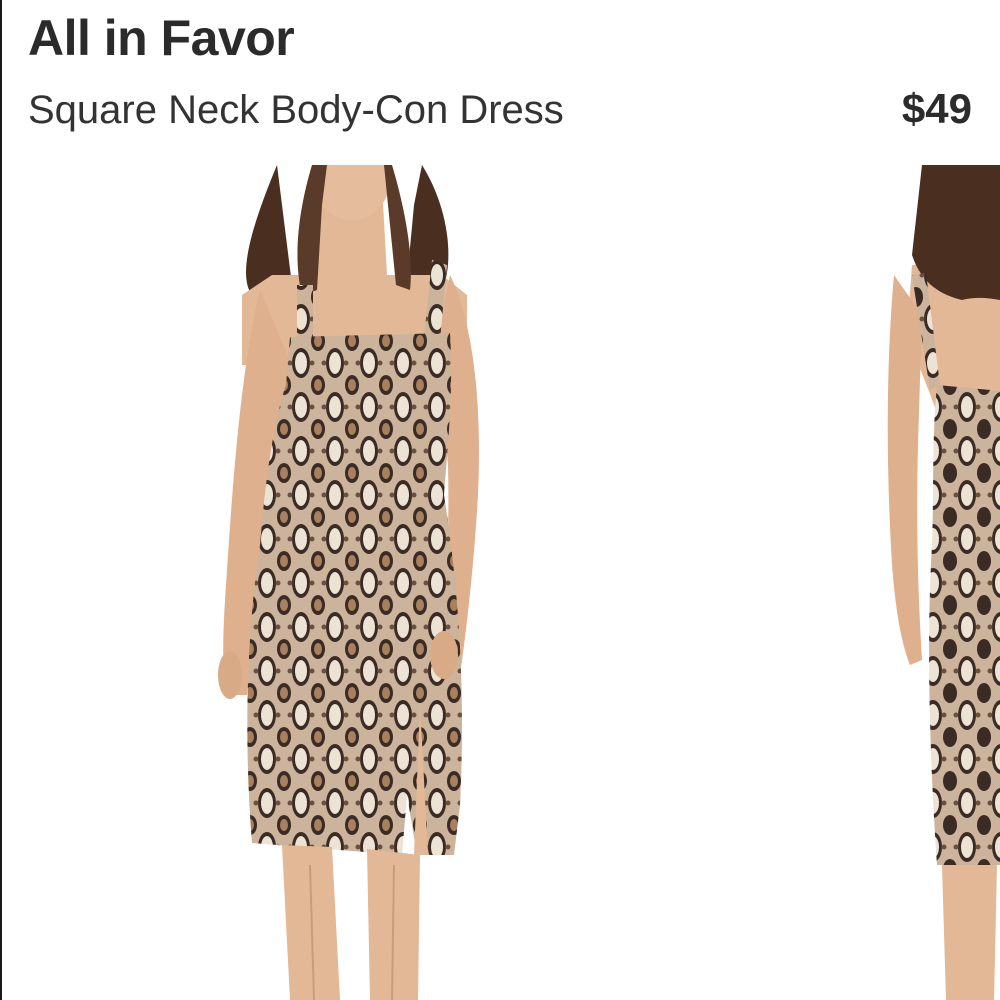  Describe the element at coordinates (936, 108) in the screenshot. I see `product-price: $49` at that location.